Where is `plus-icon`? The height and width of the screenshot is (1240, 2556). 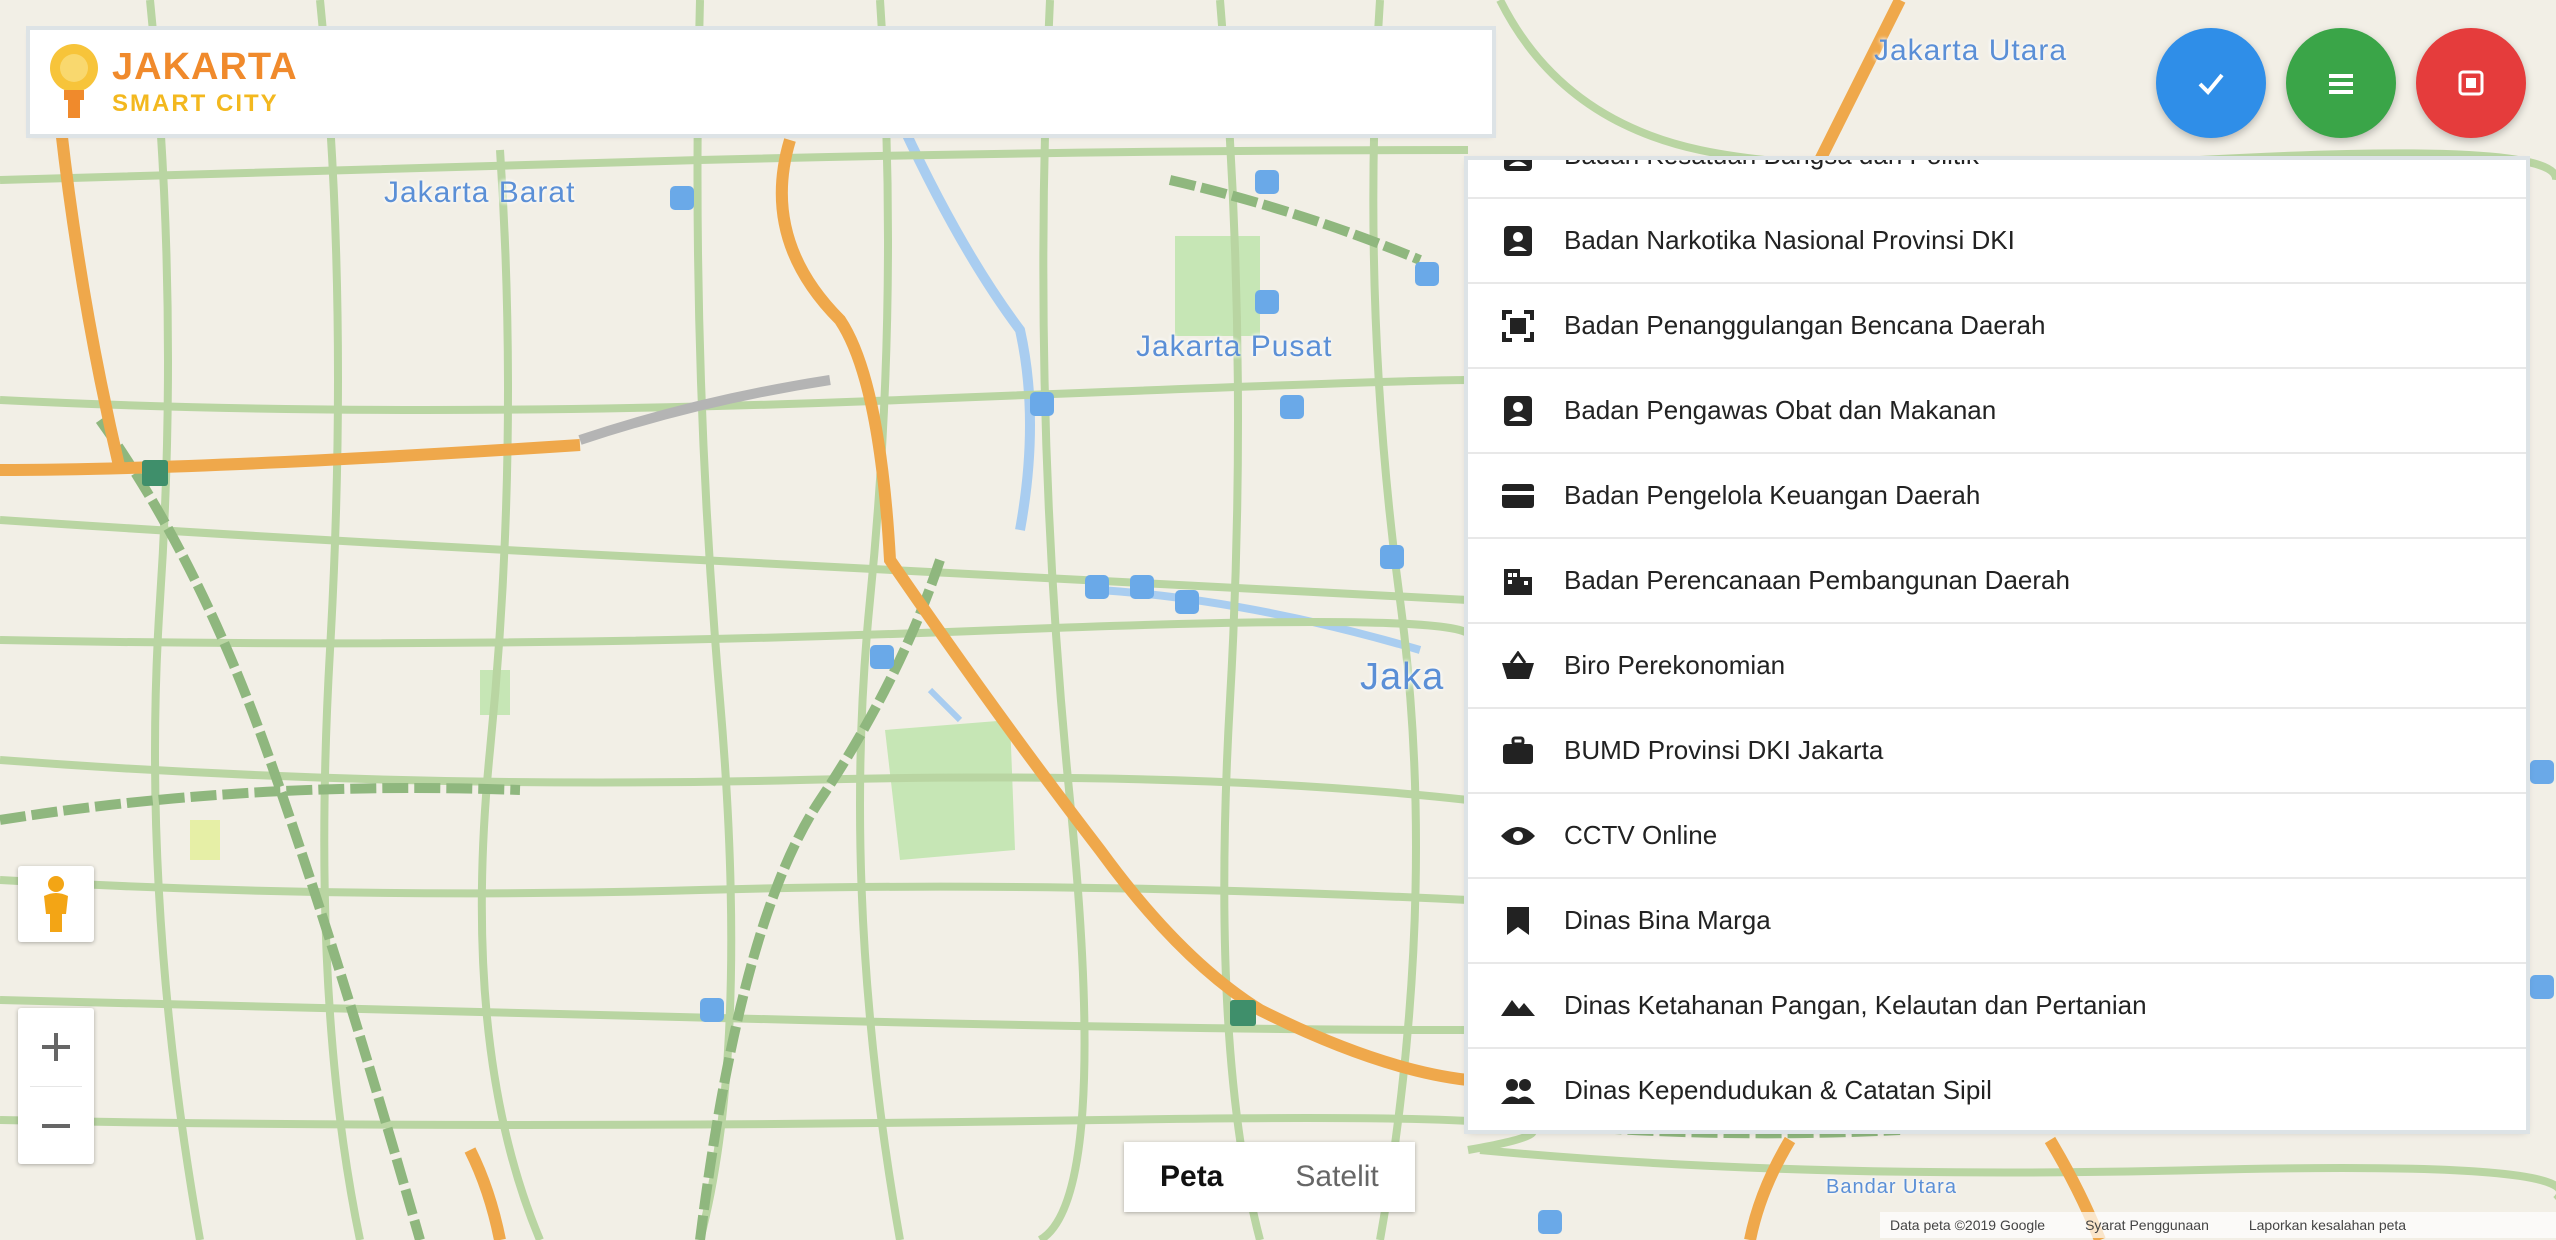 plus-icon is located at coordinates (56, 1047).